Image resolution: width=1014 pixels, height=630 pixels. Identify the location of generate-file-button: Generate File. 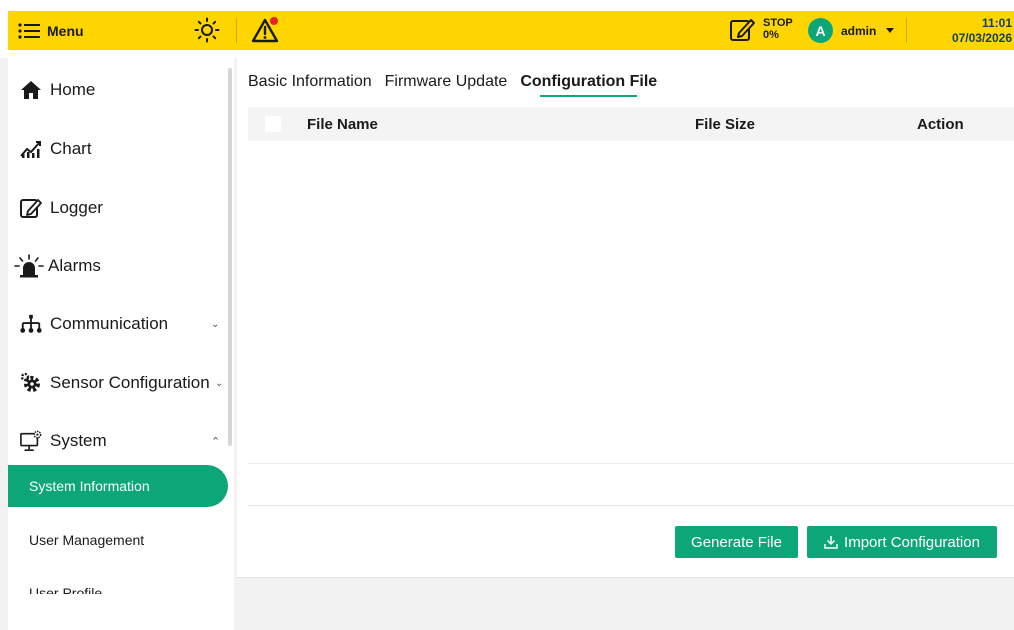
(736, 542).